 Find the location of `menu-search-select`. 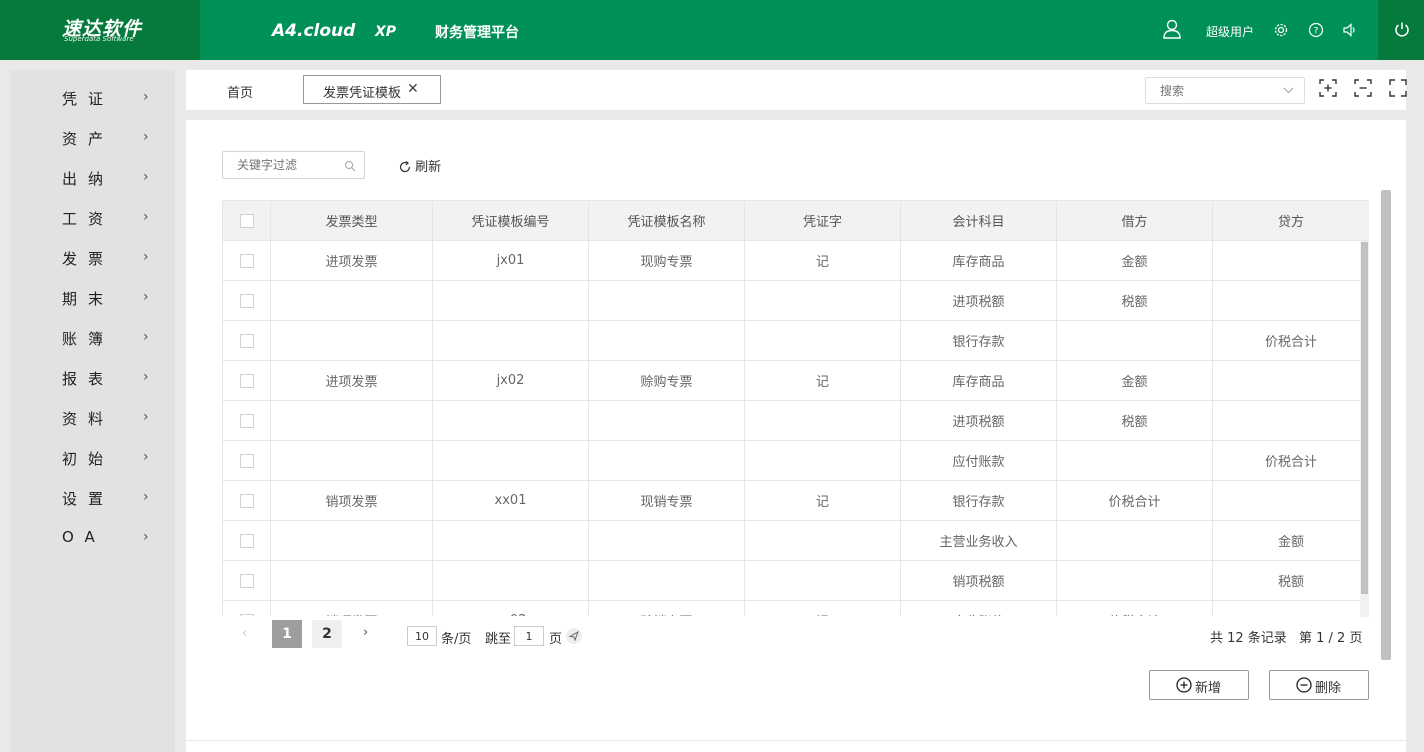

menu-search-select is located at coordinates (1225, 90).